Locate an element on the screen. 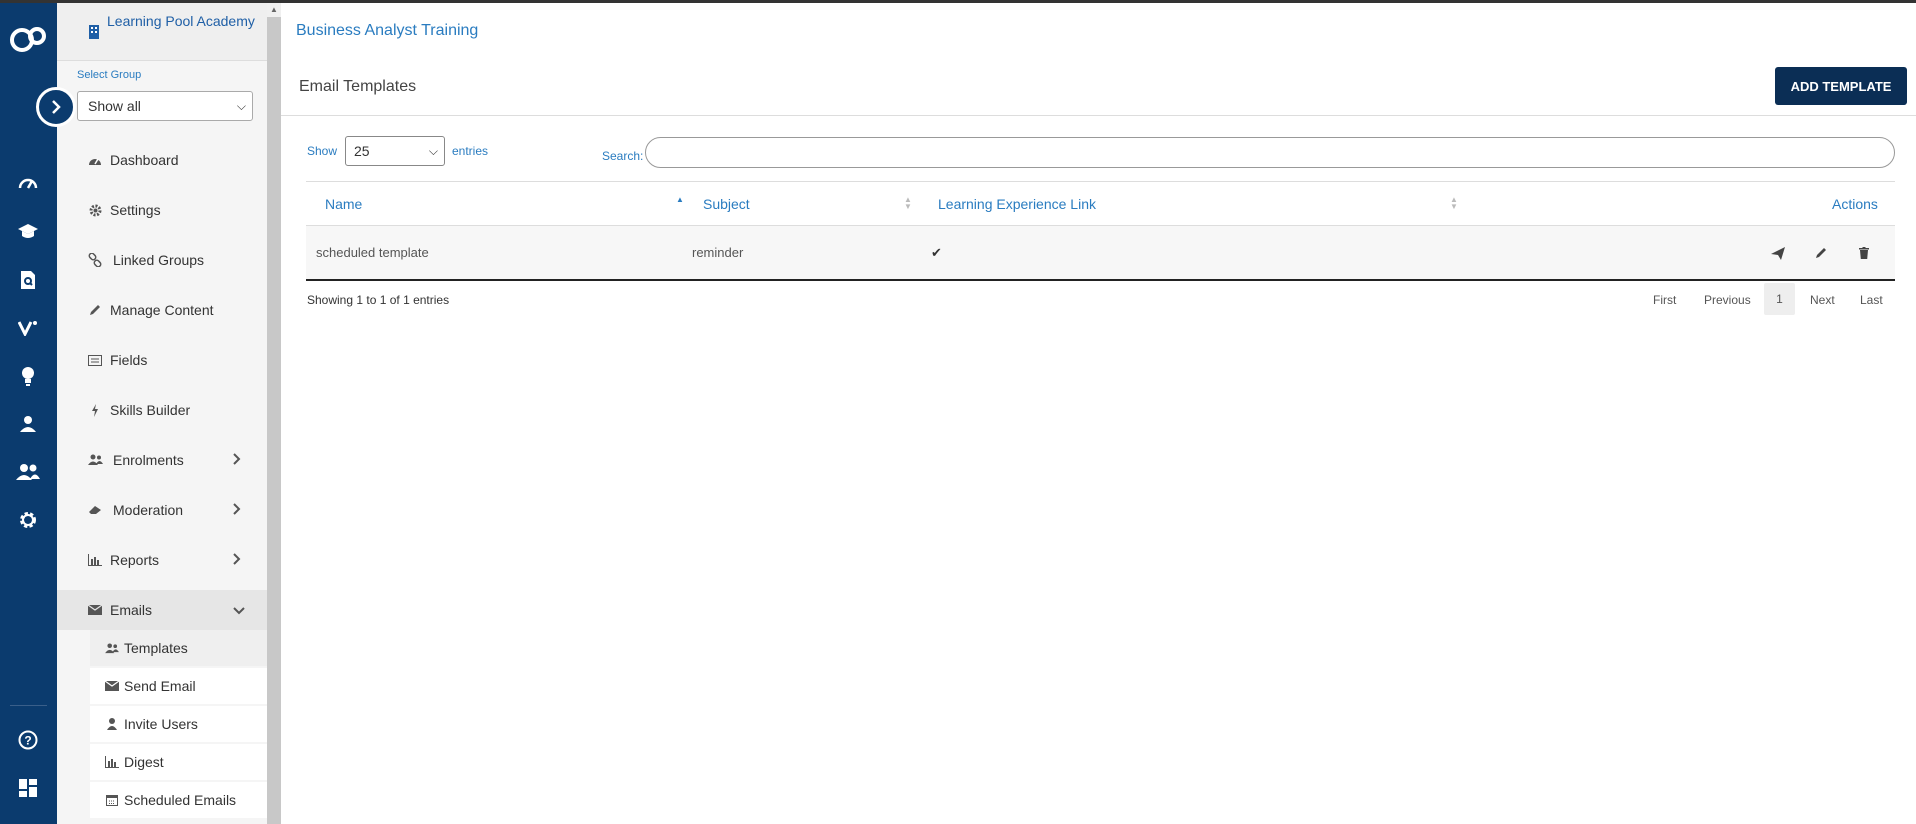  eraser-icon is located at coordinates (95, 510).